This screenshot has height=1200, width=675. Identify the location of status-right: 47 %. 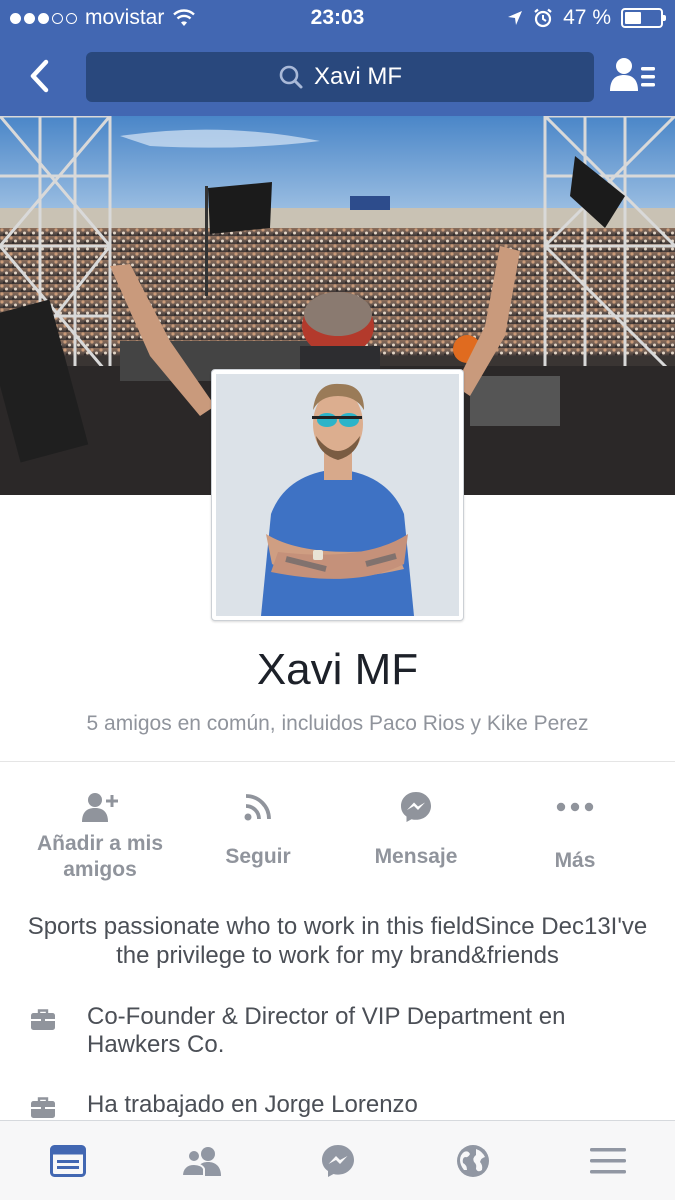
(586, 18).